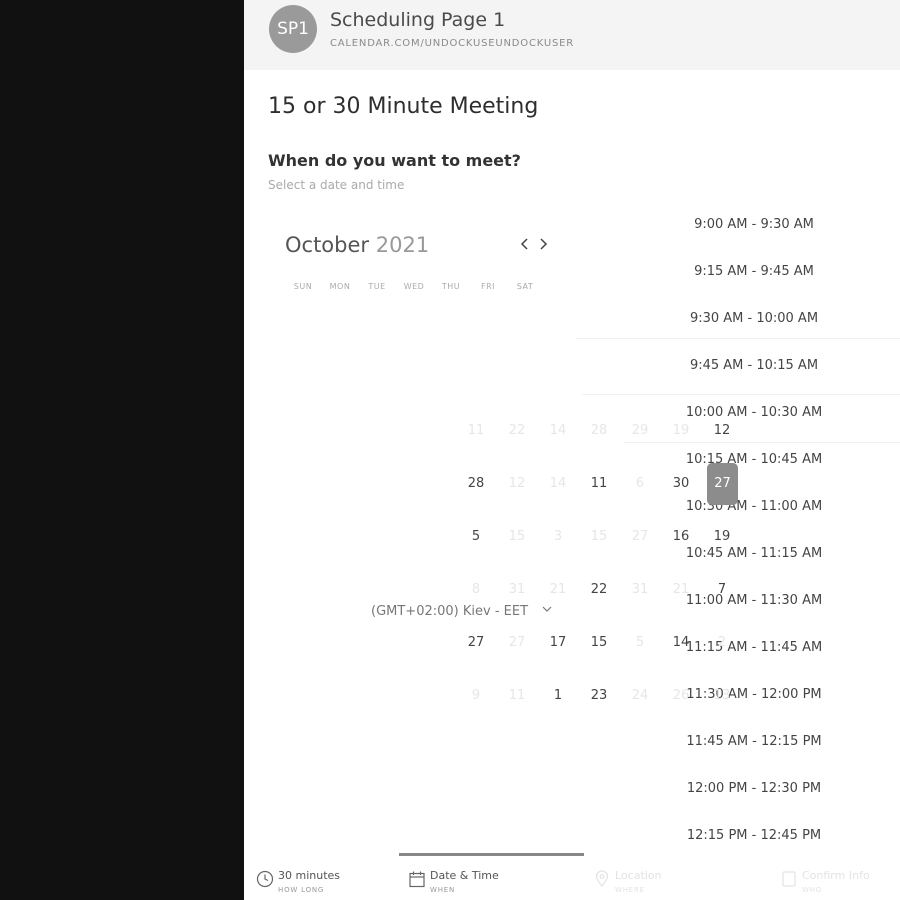 This screenshot has height=900, width=900. Describe the element at coordinates (377, 286) in the screenshot. I see `weekday-label: TUE` at that location.